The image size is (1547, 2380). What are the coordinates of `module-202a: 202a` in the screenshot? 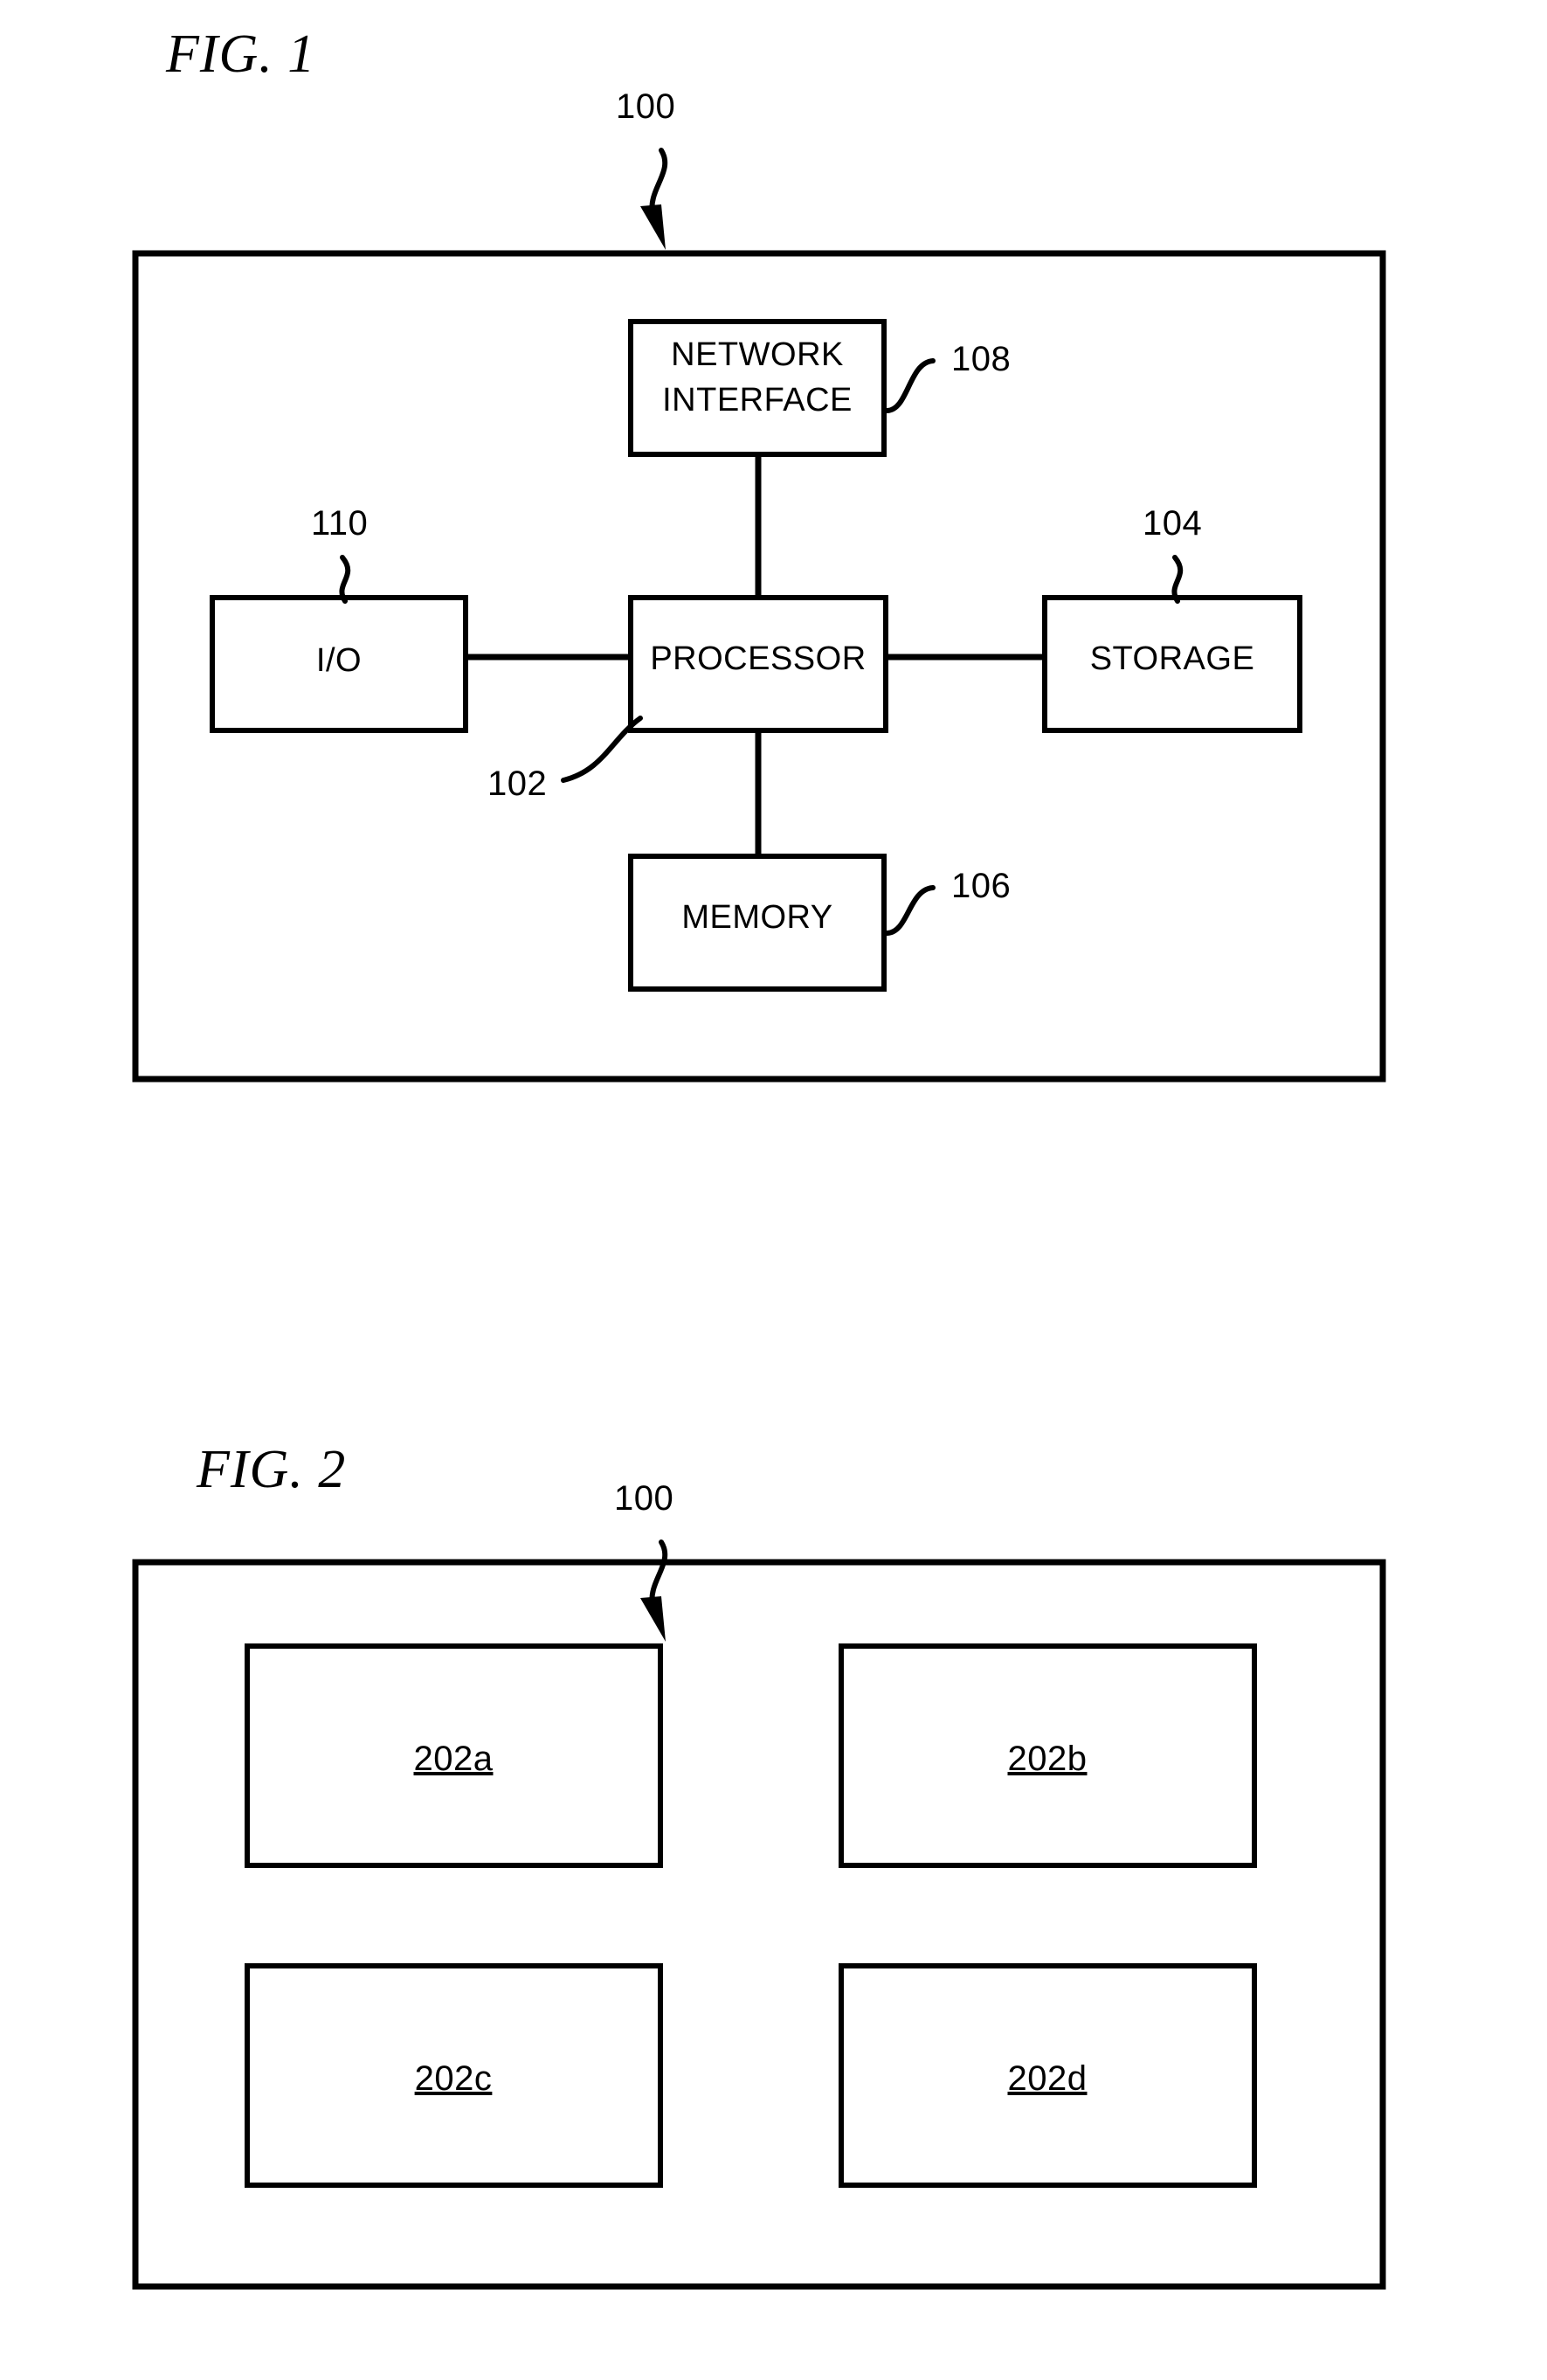 It's located at (454, 1755).